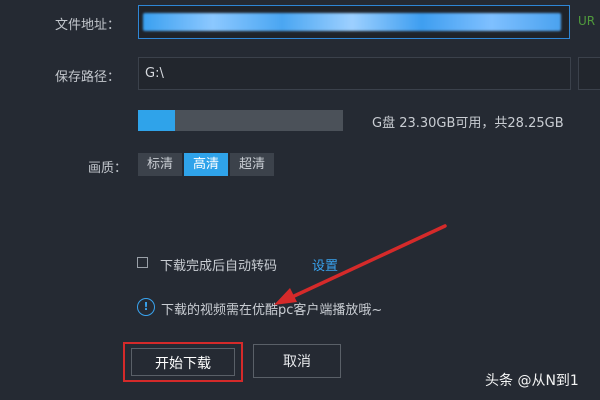 The height and width of the screenshot is (400, 600). What do you see at coordinates (297, 361) in the screenshot?
I see `cancel-button: 取消` at bounding box center [297, 361].